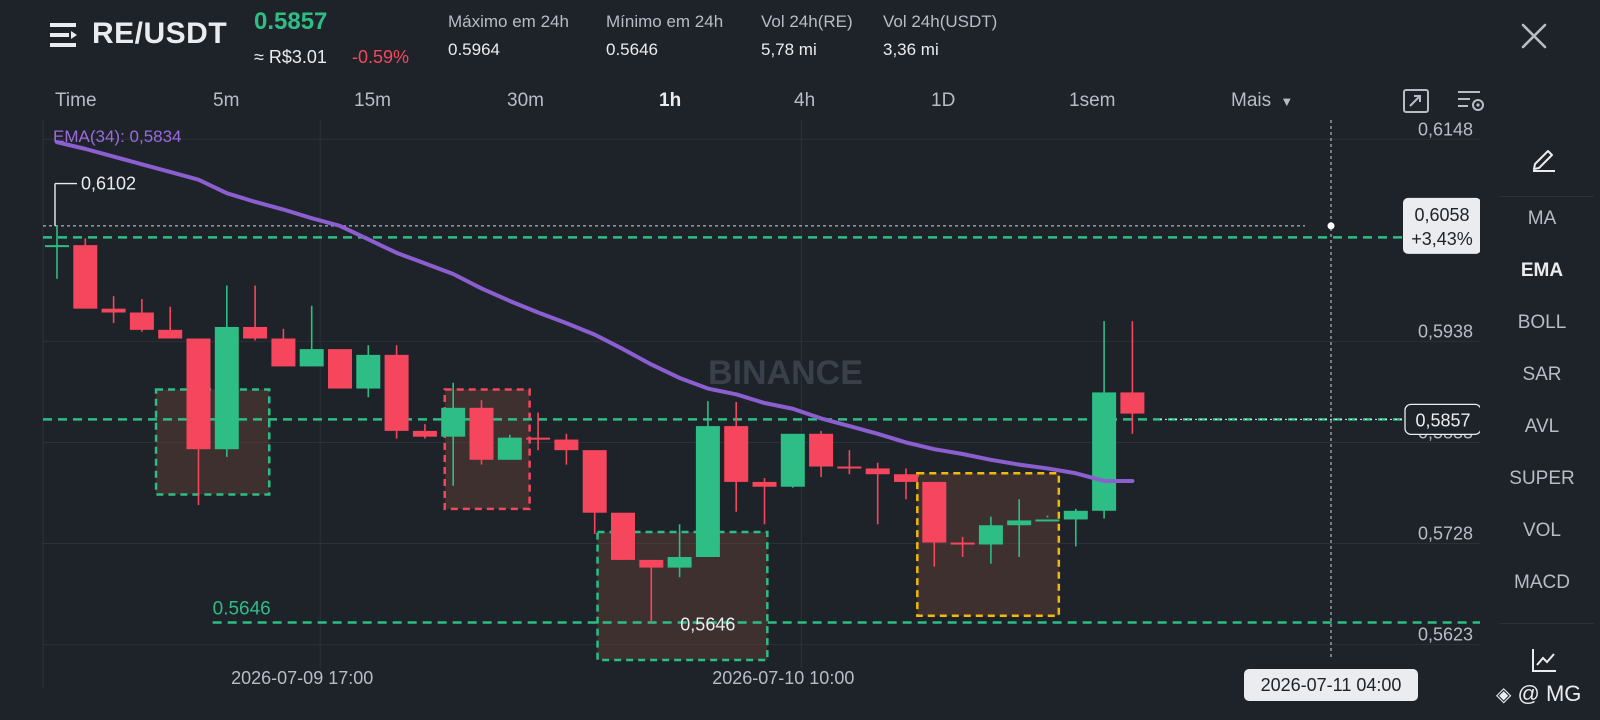 Image resolution: width=1600 pixels, height=720 pixels. What do you see at coordinates (372, 101) in the screenshot?
I see `tab-15m: 15m` at bounding box center [372, 101].